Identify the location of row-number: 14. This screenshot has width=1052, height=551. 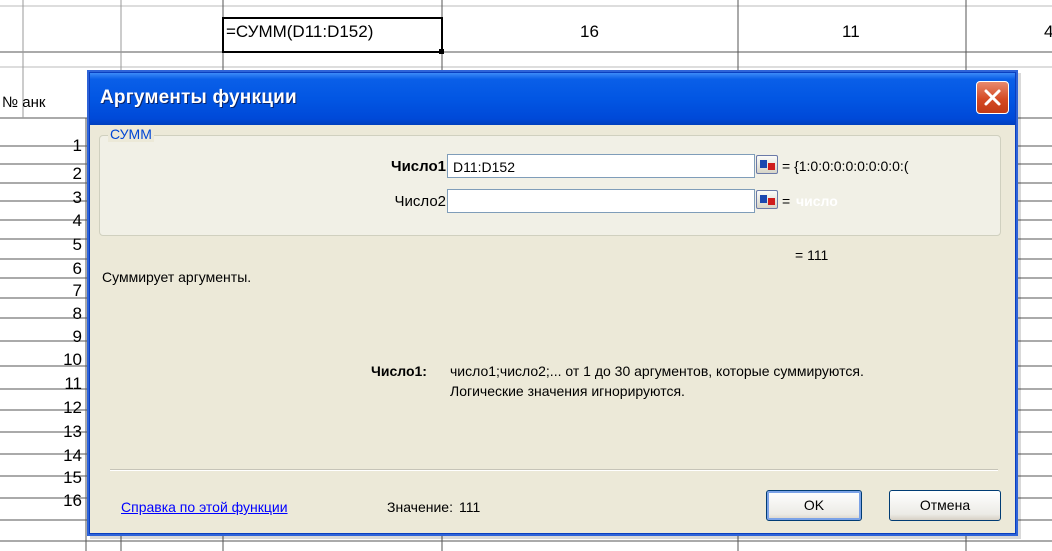
(41, 456).